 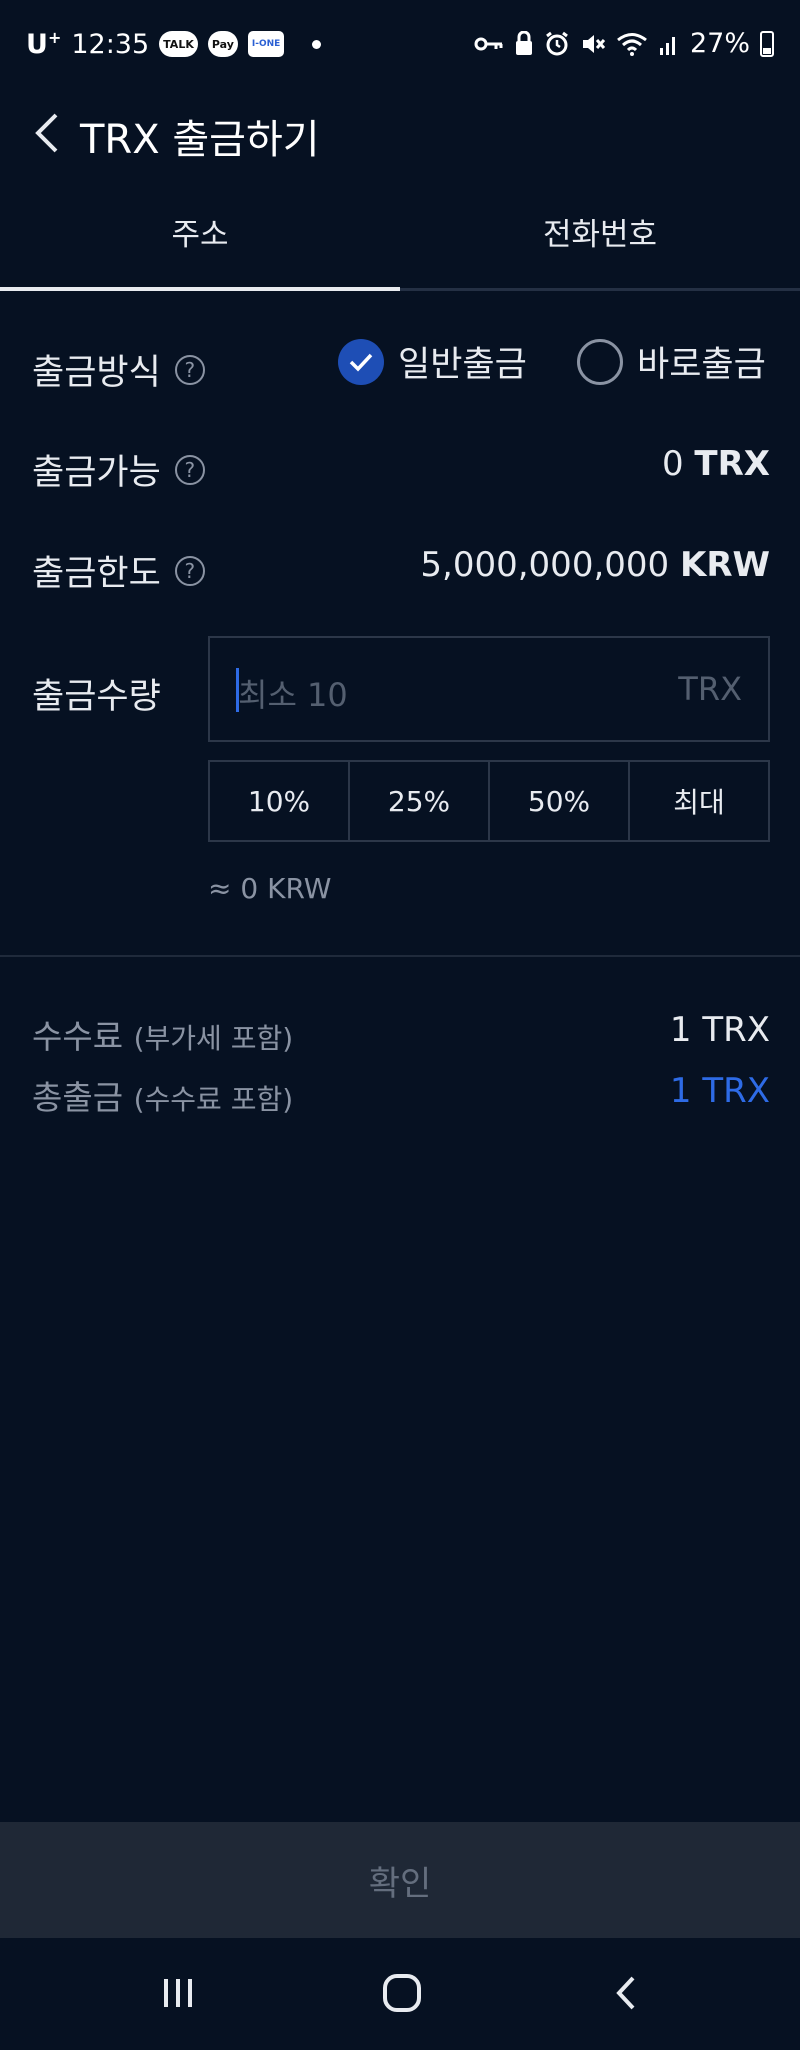 I want to click on radio-instant-withdraw: 바로출금, so click(x=671, y=361).